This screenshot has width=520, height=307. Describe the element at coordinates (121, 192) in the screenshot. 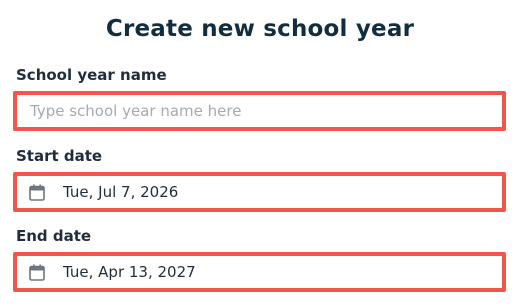

I see `start-date-value: Tue, Jul 7, 2026` at that location.